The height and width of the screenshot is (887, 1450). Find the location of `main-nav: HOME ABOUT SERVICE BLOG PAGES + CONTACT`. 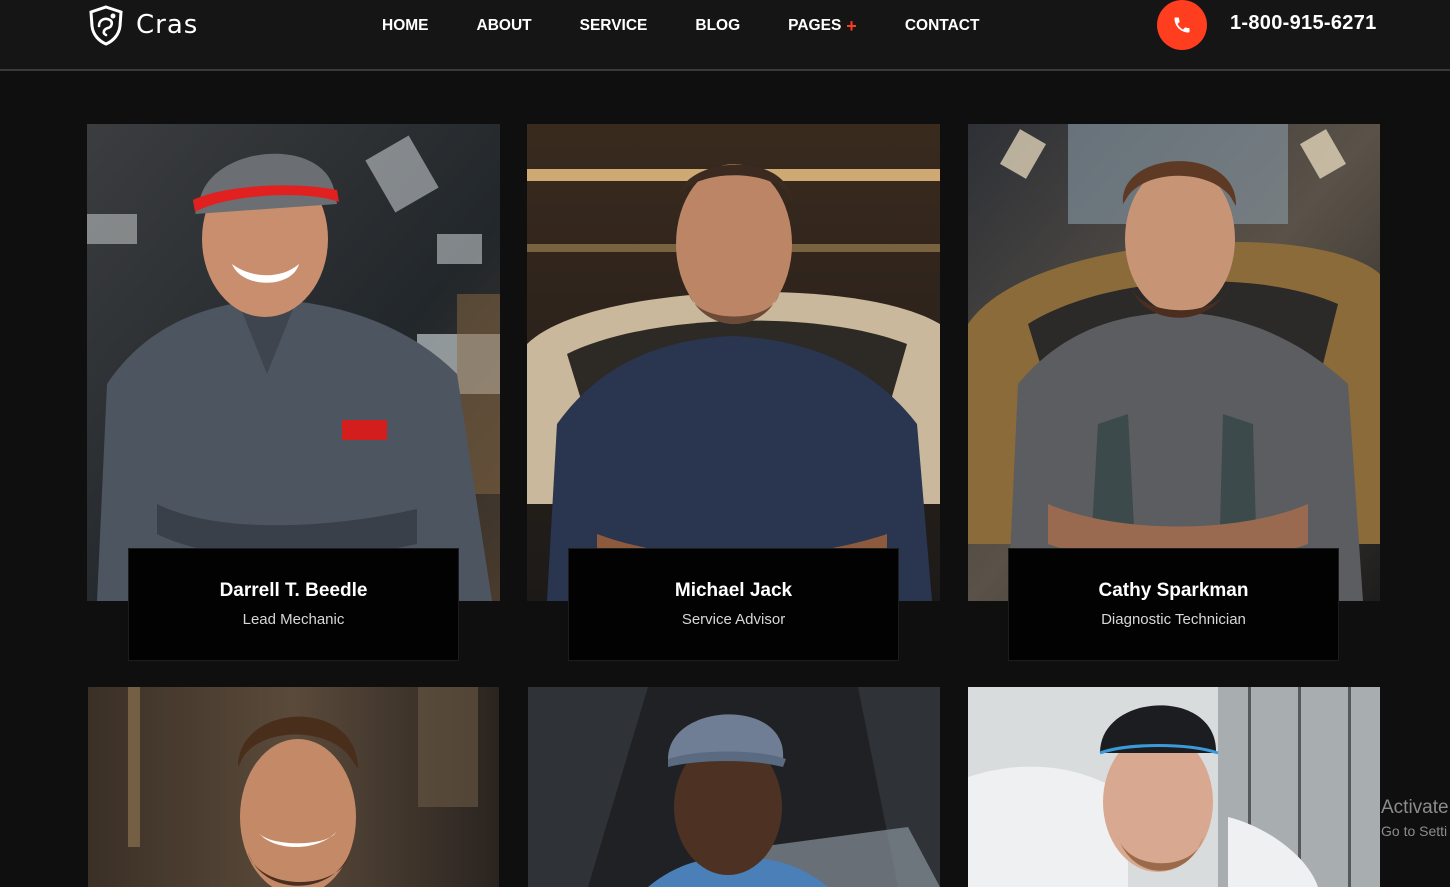

main-nav: HOME ABOUT SERVICE BLOG PAGES + CONTACT is located at coordinates (704, 26).